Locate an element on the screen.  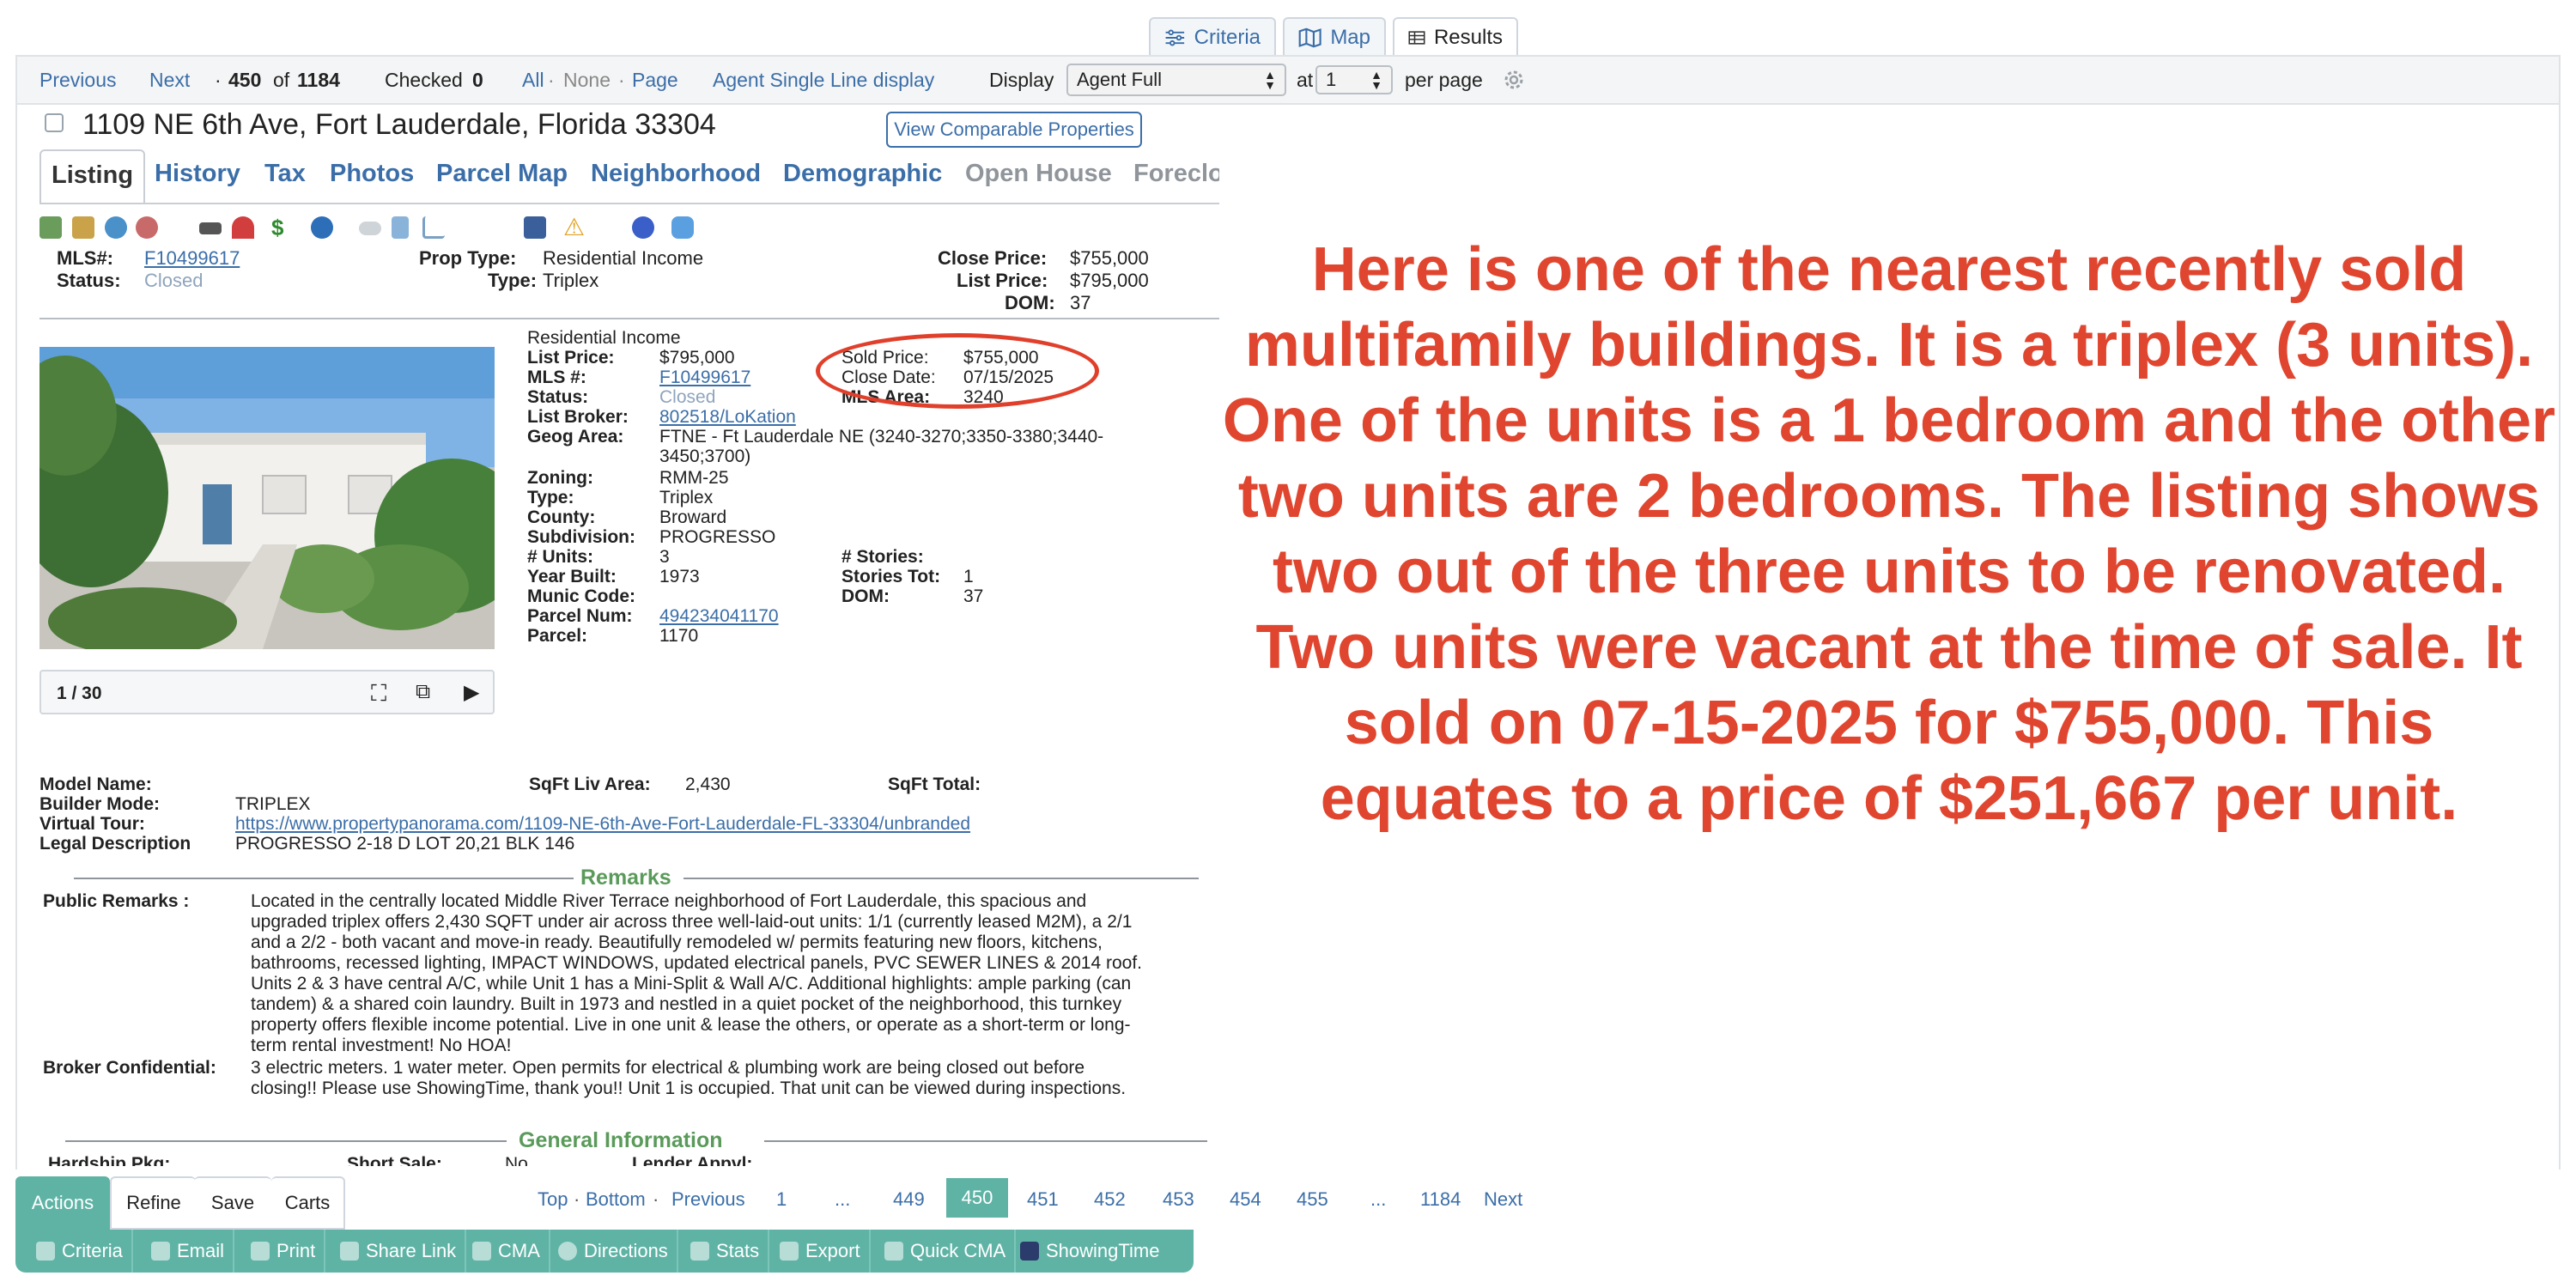
general-info-heading: General Information is located at coordinates (621, 1140).